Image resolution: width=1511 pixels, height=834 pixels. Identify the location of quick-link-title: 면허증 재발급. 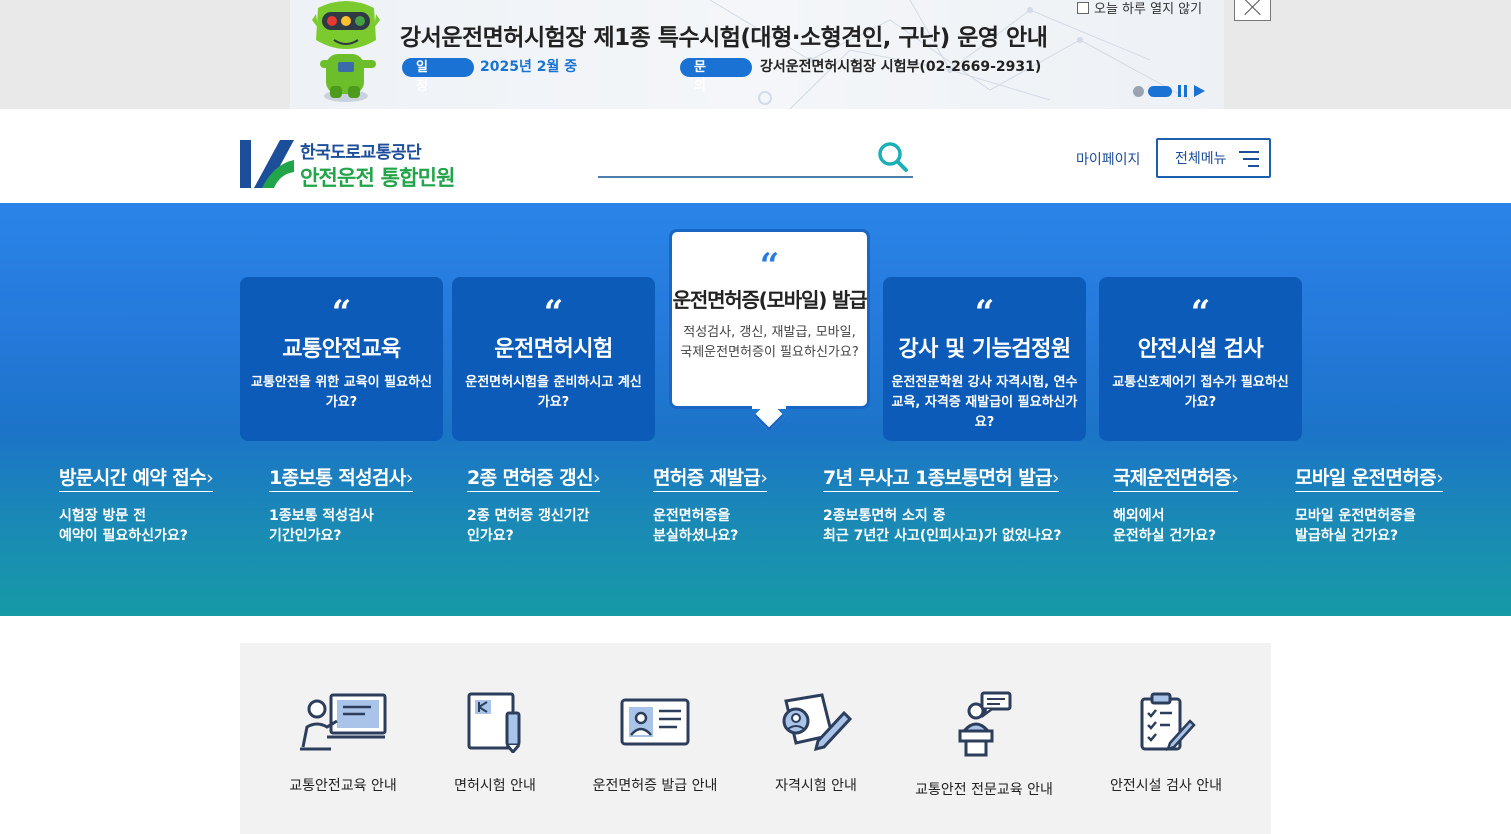
(707, 478).